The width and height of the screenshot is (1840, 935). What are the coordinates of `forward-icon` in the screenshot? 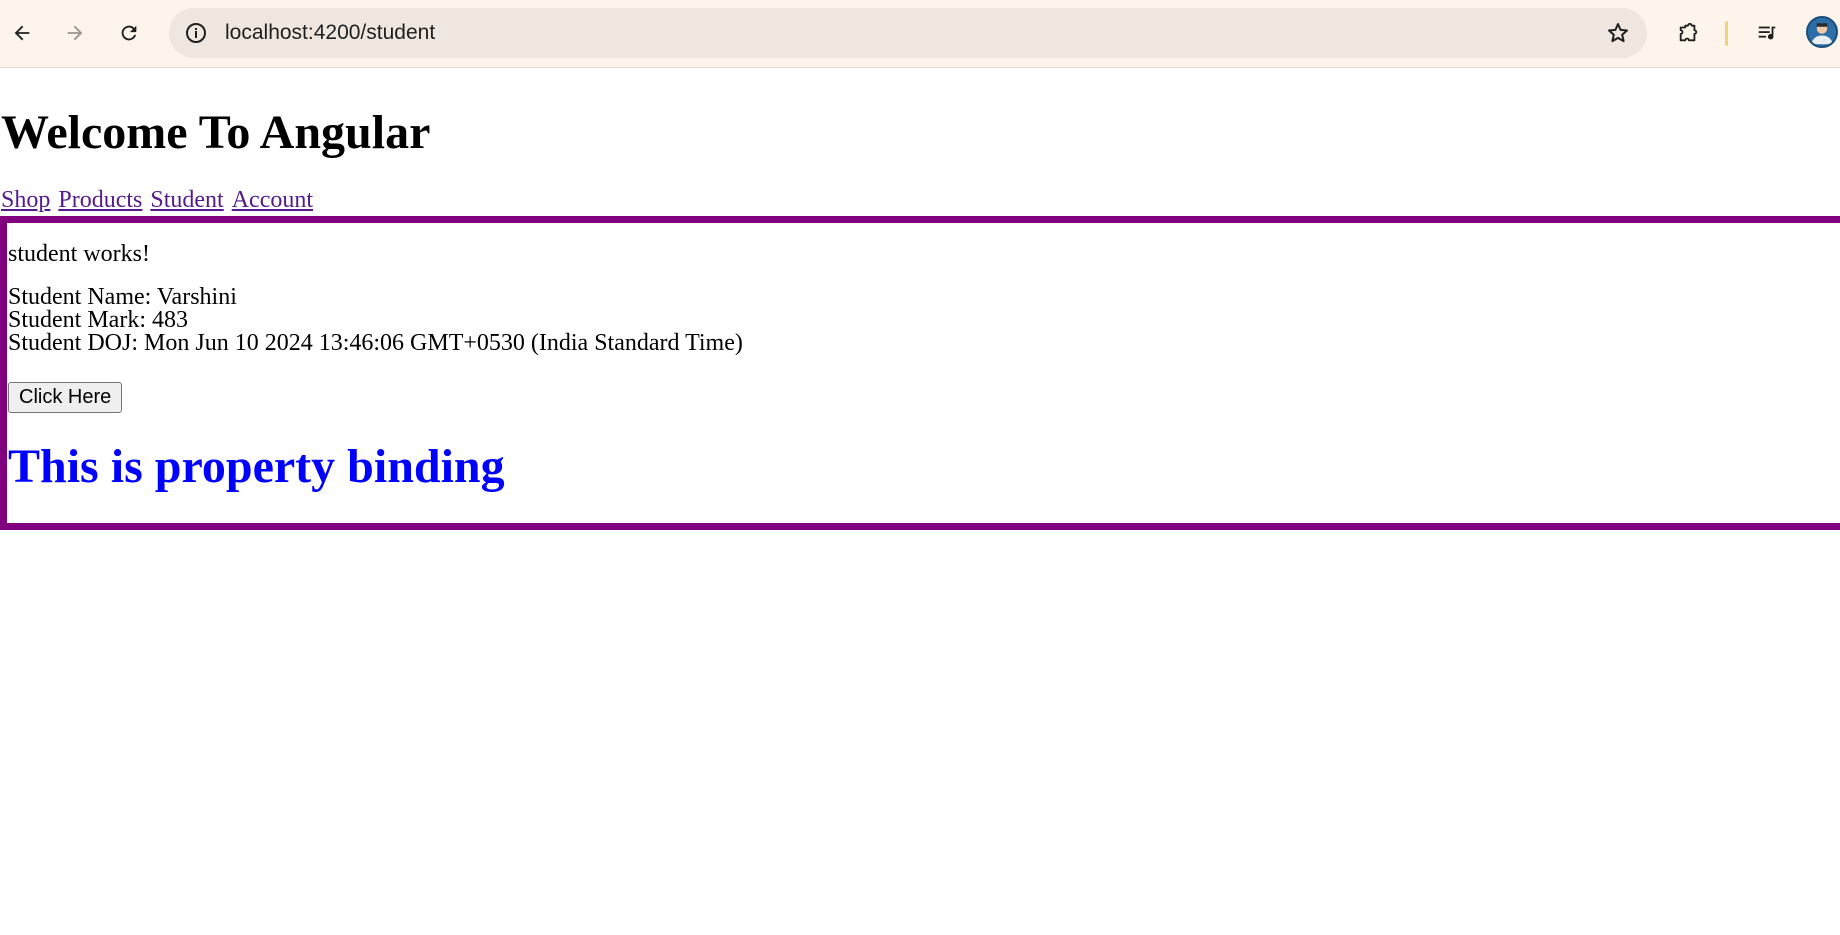 It's located at (75, 33).